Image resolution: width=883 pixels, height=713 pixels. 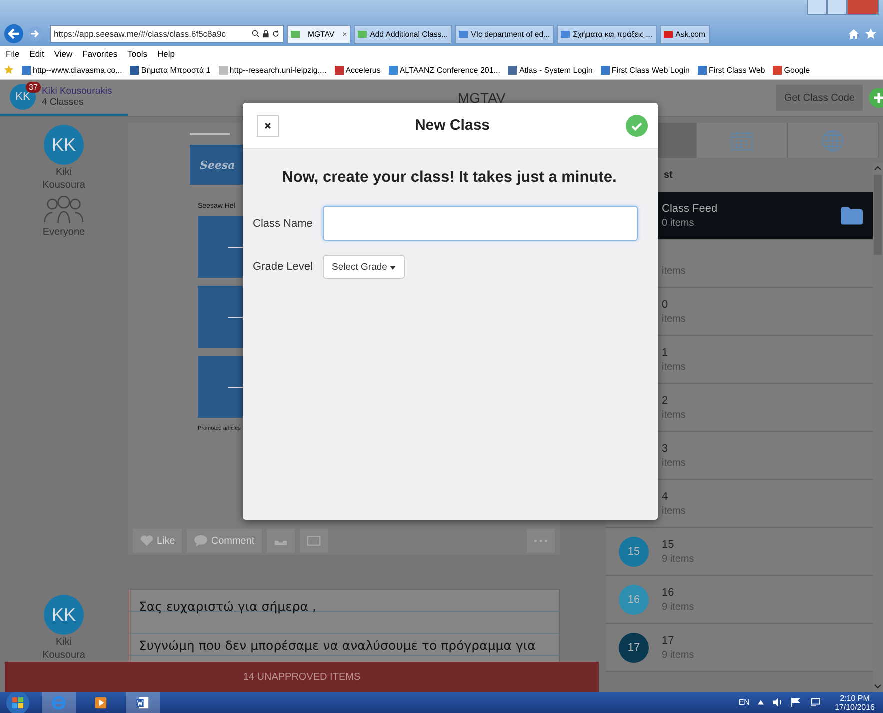 What do you see at coordinates (742, 141) in the screenshot?
I see `calendar-icon` at bounding box center [742, 141].